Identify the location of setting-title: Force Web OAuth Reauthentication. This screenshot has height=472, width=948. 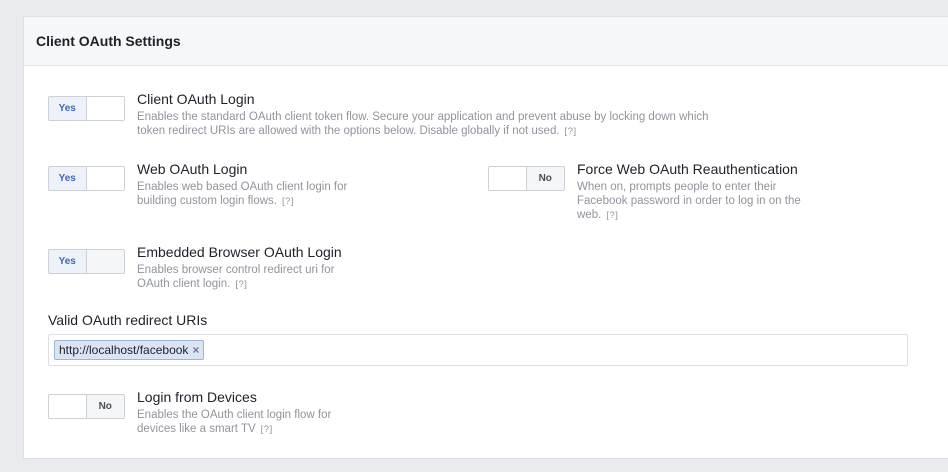
(687, 169).